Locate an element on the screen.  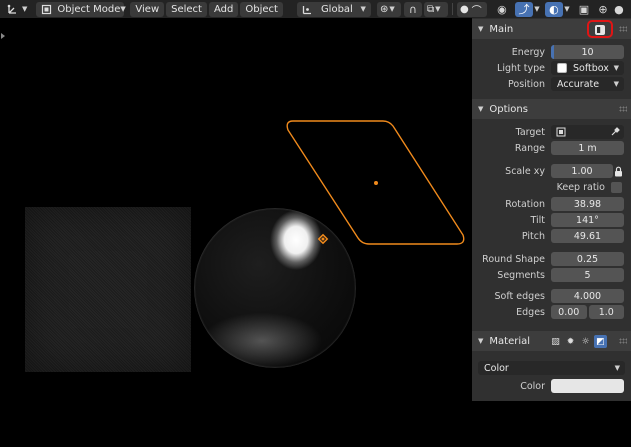
edges-fields: 0.00 1.0 is located at coordinates (587, 312).